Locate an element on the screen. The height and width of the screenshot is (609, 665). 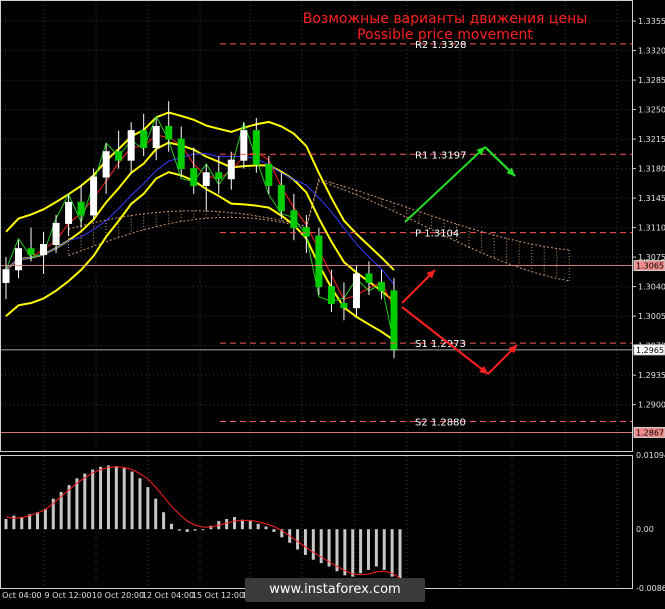
y-tick-label: 1.3145 is located at coordinates (651, 198).